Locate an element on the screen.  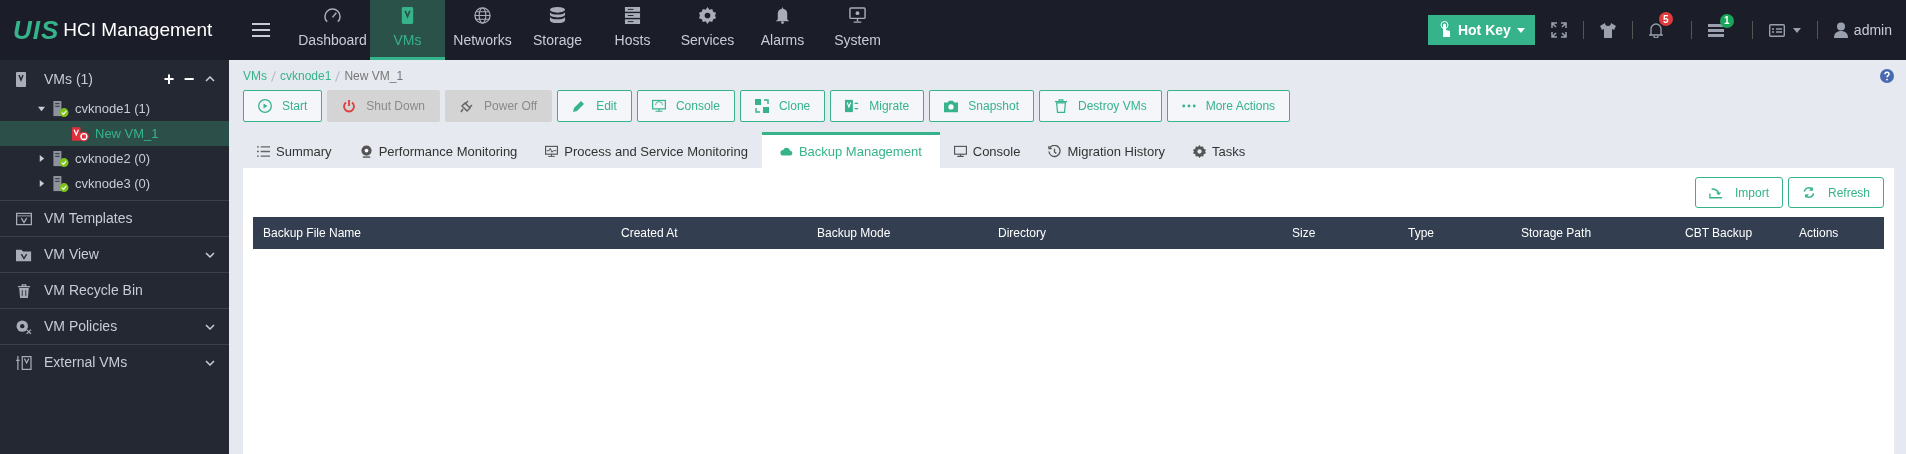
list-icon is located at coordinates (263, 151).